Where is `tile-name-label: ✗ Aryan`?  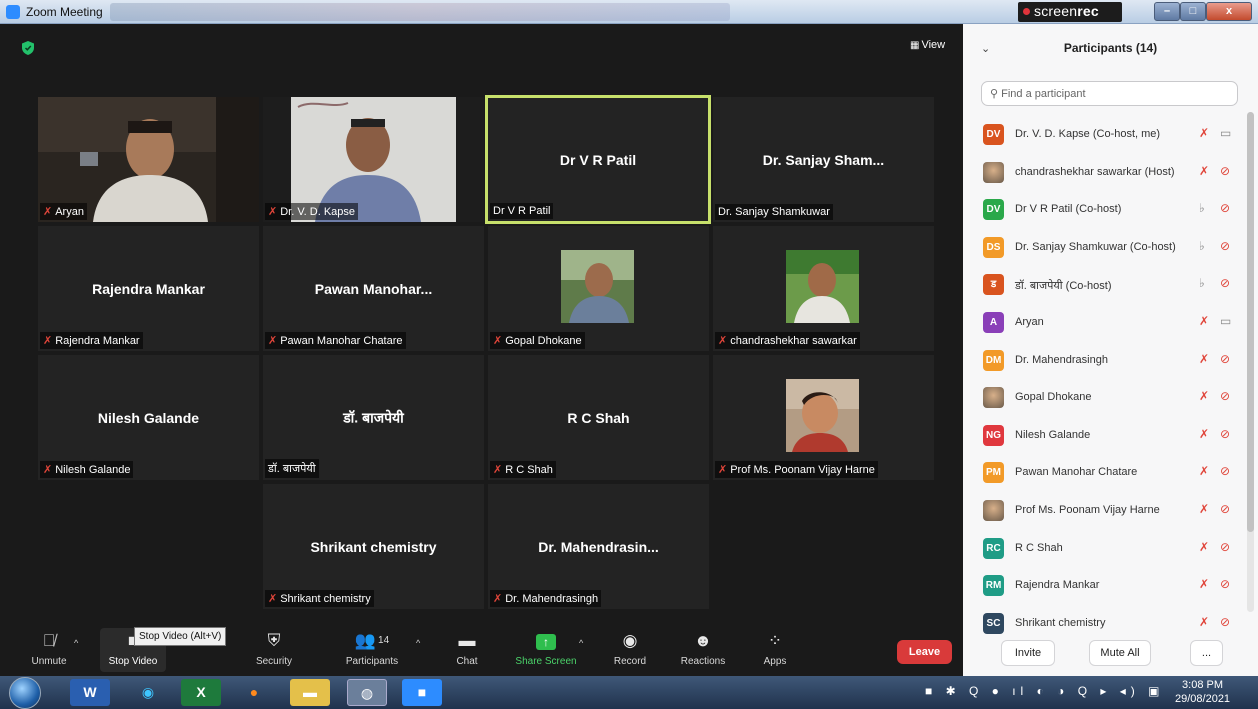
tile-name-label: ✗ Aryan is located at coordinates (63, 211).